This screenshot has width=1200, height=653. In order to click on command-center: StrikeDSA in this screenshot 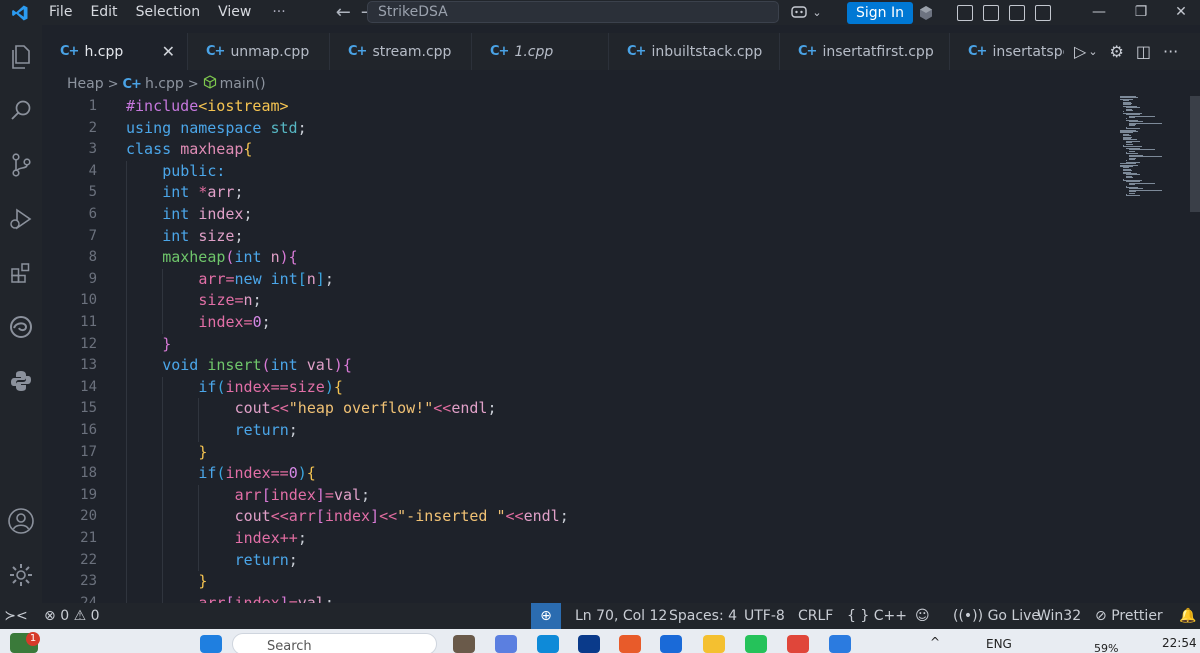, I will do `click(573, 12)`.